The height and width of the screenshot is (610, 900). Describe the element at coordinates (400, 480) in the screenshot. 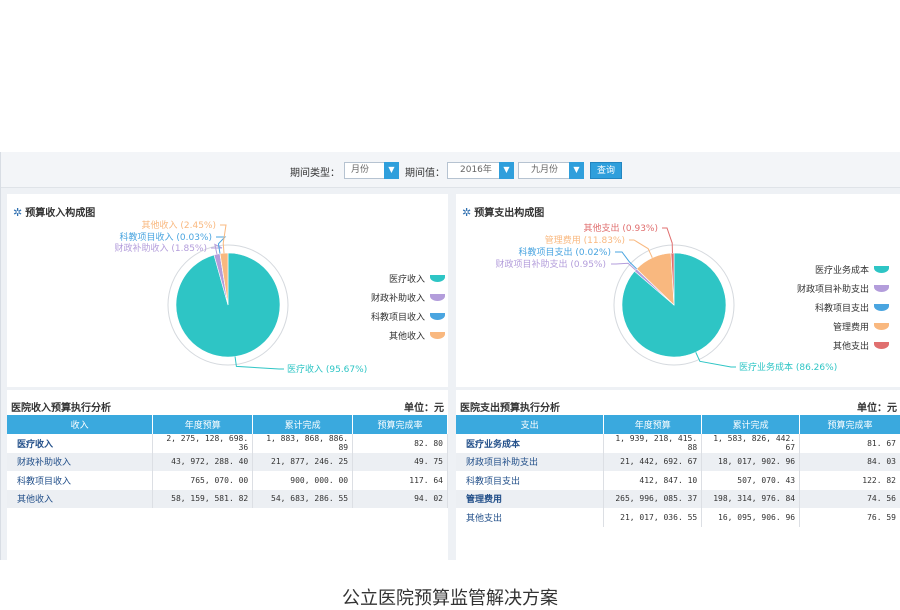

I see `value-cell: 117. 64` at that location.